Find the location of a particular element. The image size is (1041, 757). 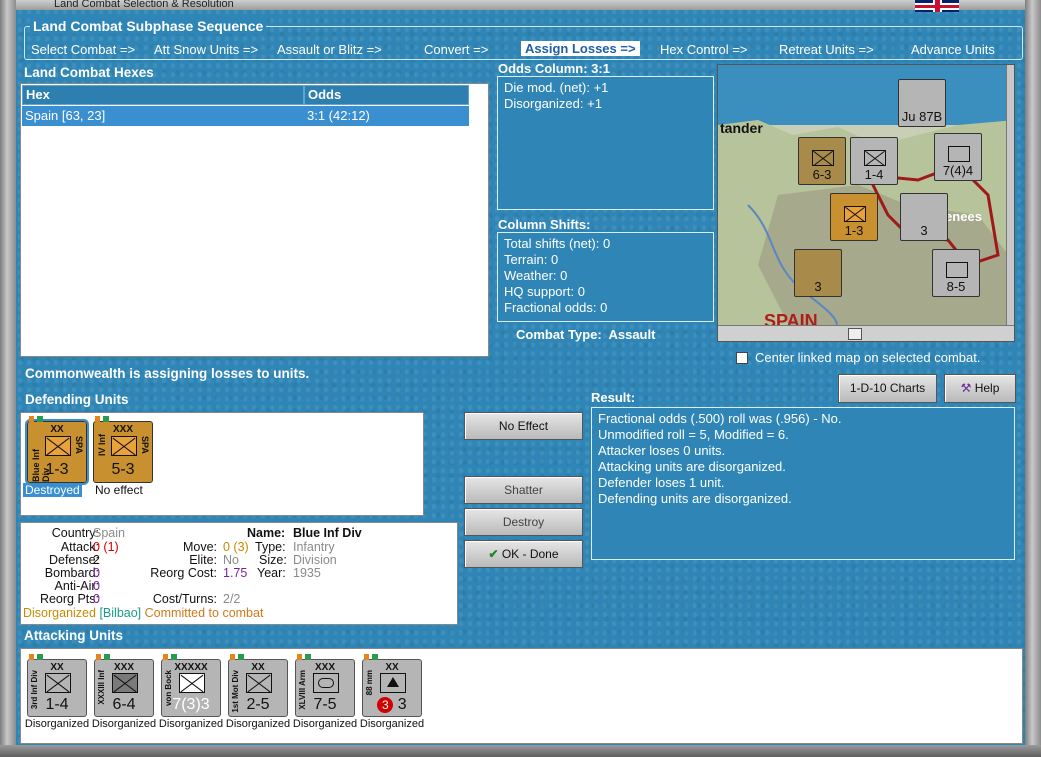

map-counter-aa: 3 is located at coordinates (924, 217).